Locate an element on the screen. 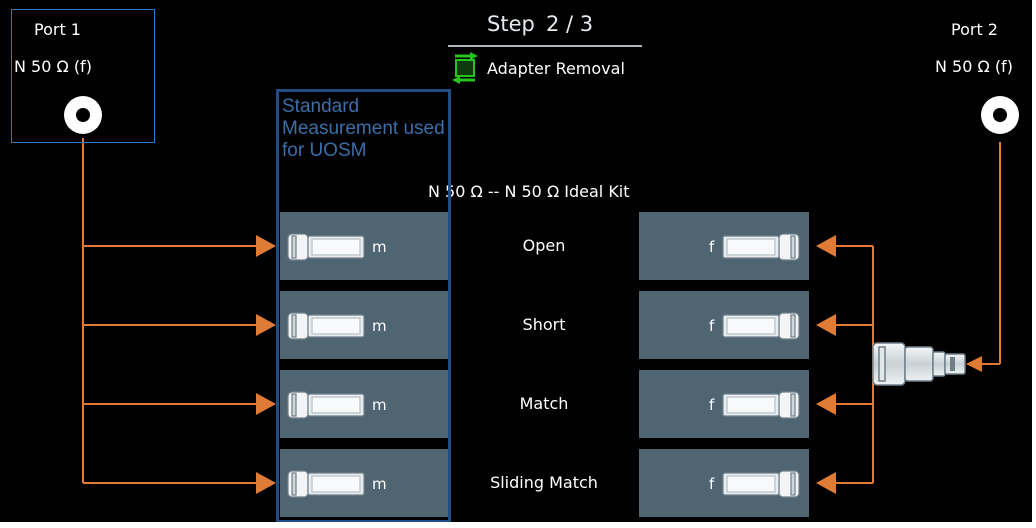 The image size is (1036, 528). port1-arrows is located at coordinates (266, 364).